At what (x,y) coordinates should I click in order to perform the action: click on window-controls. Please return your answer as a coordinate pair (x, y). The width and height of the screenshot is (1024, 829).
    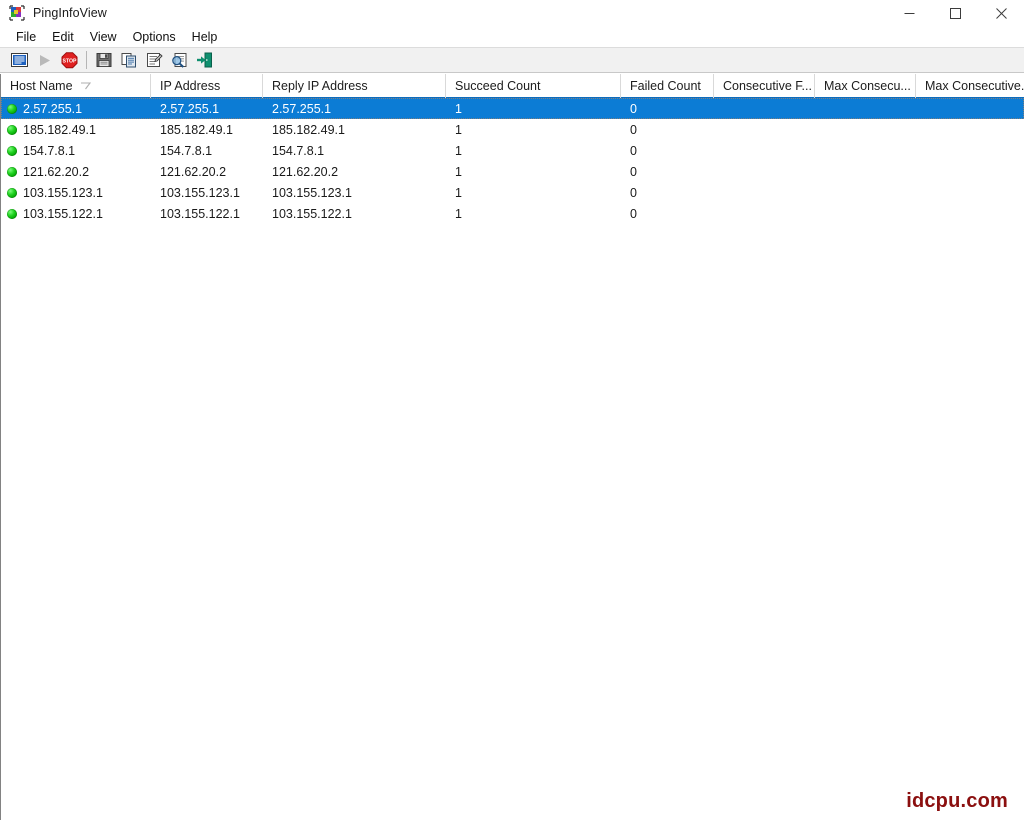
    Looking at the image, I should click on (955, 13).